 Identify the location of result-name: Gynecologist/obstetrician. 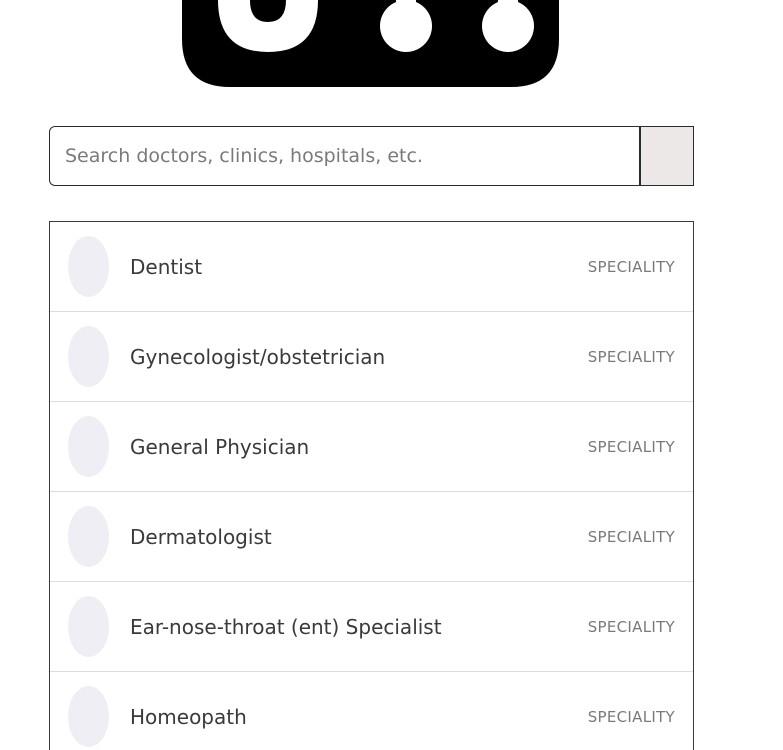
(258, 357).